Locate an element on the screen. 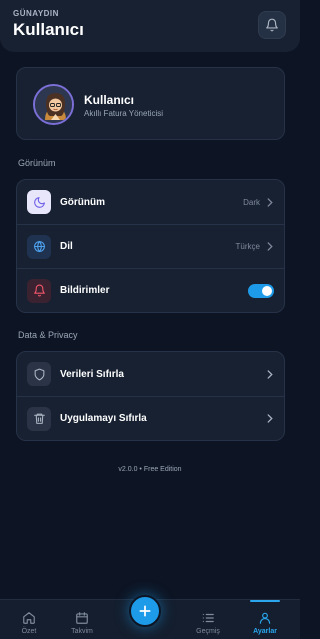 This screenshot has height=639, width=320. user-icon is located at coordinates (265, 618).